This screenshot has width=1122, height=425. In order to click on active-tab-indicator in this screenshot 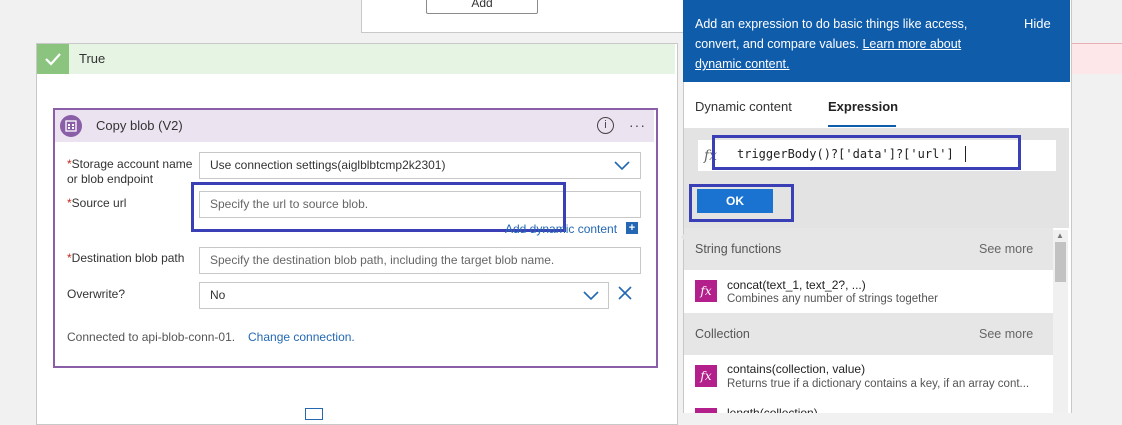, I will do `click(862, 126)`.